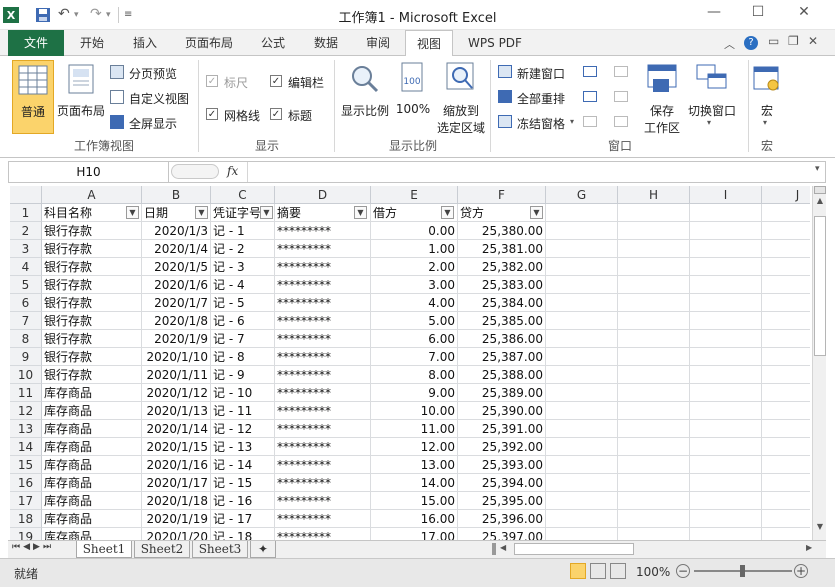  I want to click on zoom-out-icon: −, so click(683, 571).